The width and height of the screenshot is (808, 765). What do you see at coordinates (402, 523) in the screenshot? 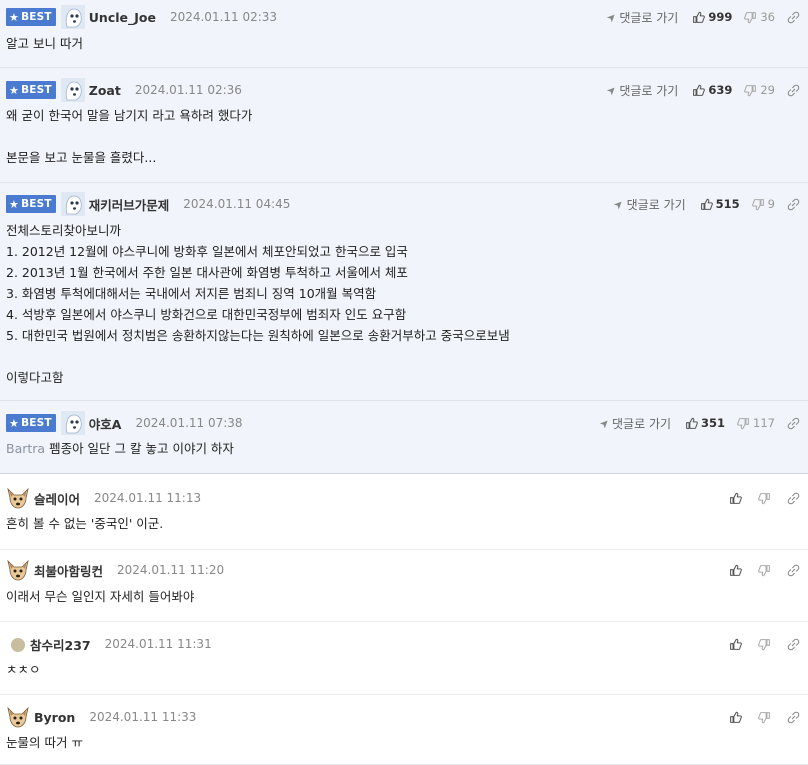
I see `comment-body: 흔히 볼 수 없는 '중국인' 이군.` at bounding box center [402, 523].